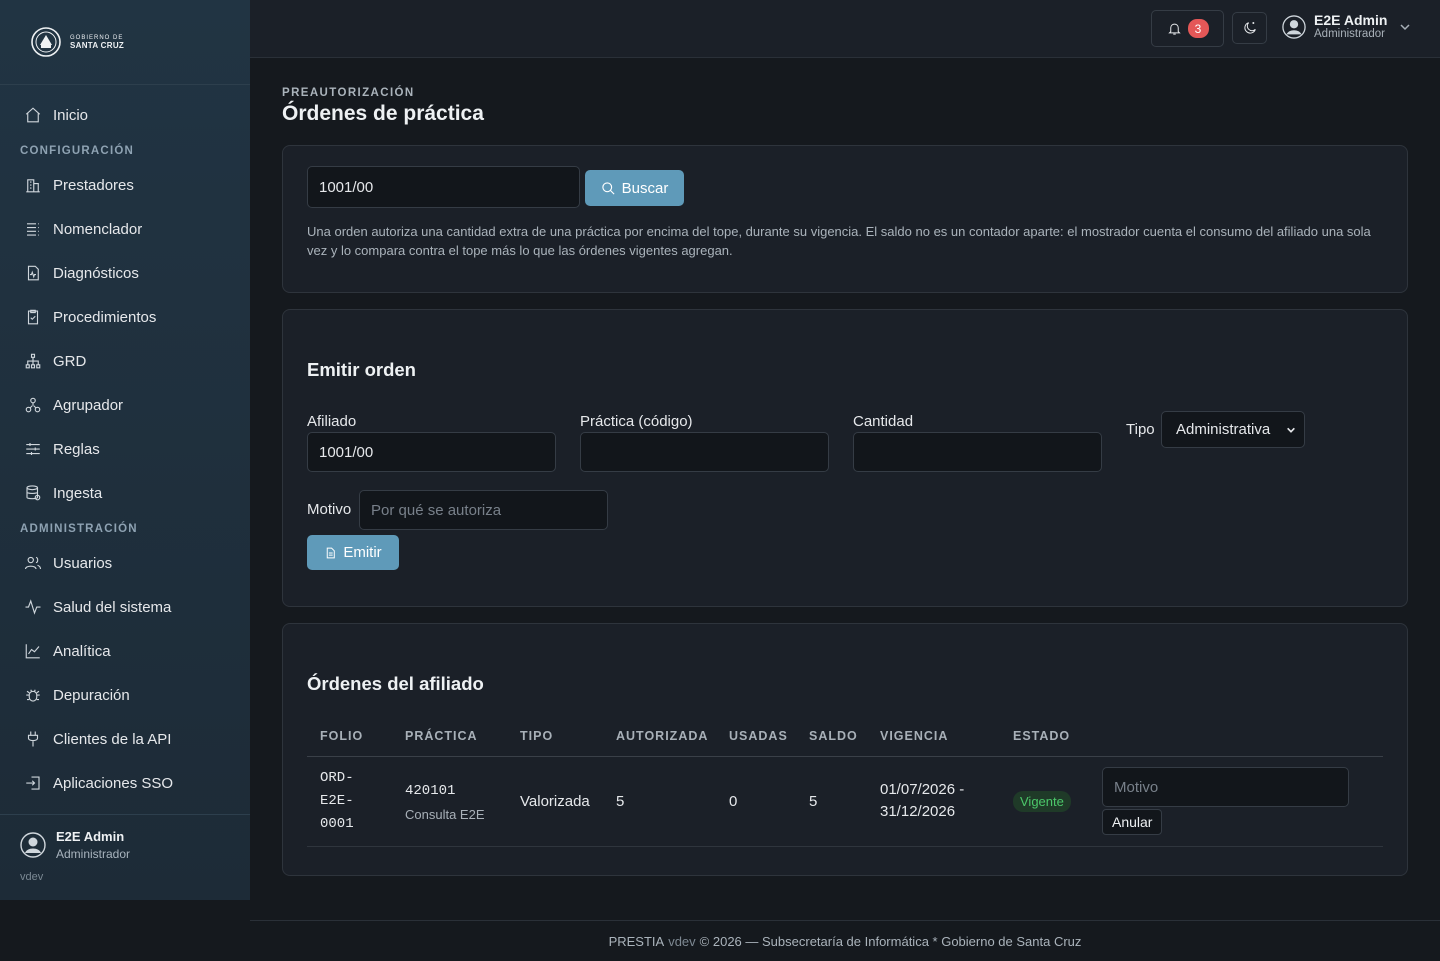 The height and width of the screenshot is (961, 1440). Describe the element at coordinates (33, 449) in the screenshot. I see `sliders-icon` at that location.